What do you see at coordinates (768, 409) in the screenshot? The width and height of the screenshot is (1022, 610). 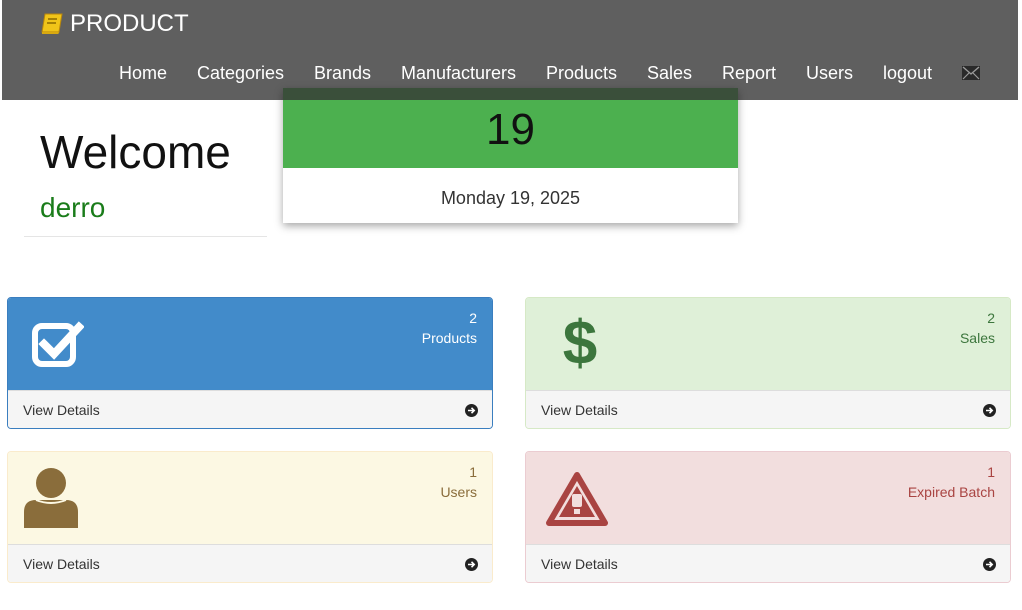 I see `sales-view-details: View Details` at bounding box center [768, 409].